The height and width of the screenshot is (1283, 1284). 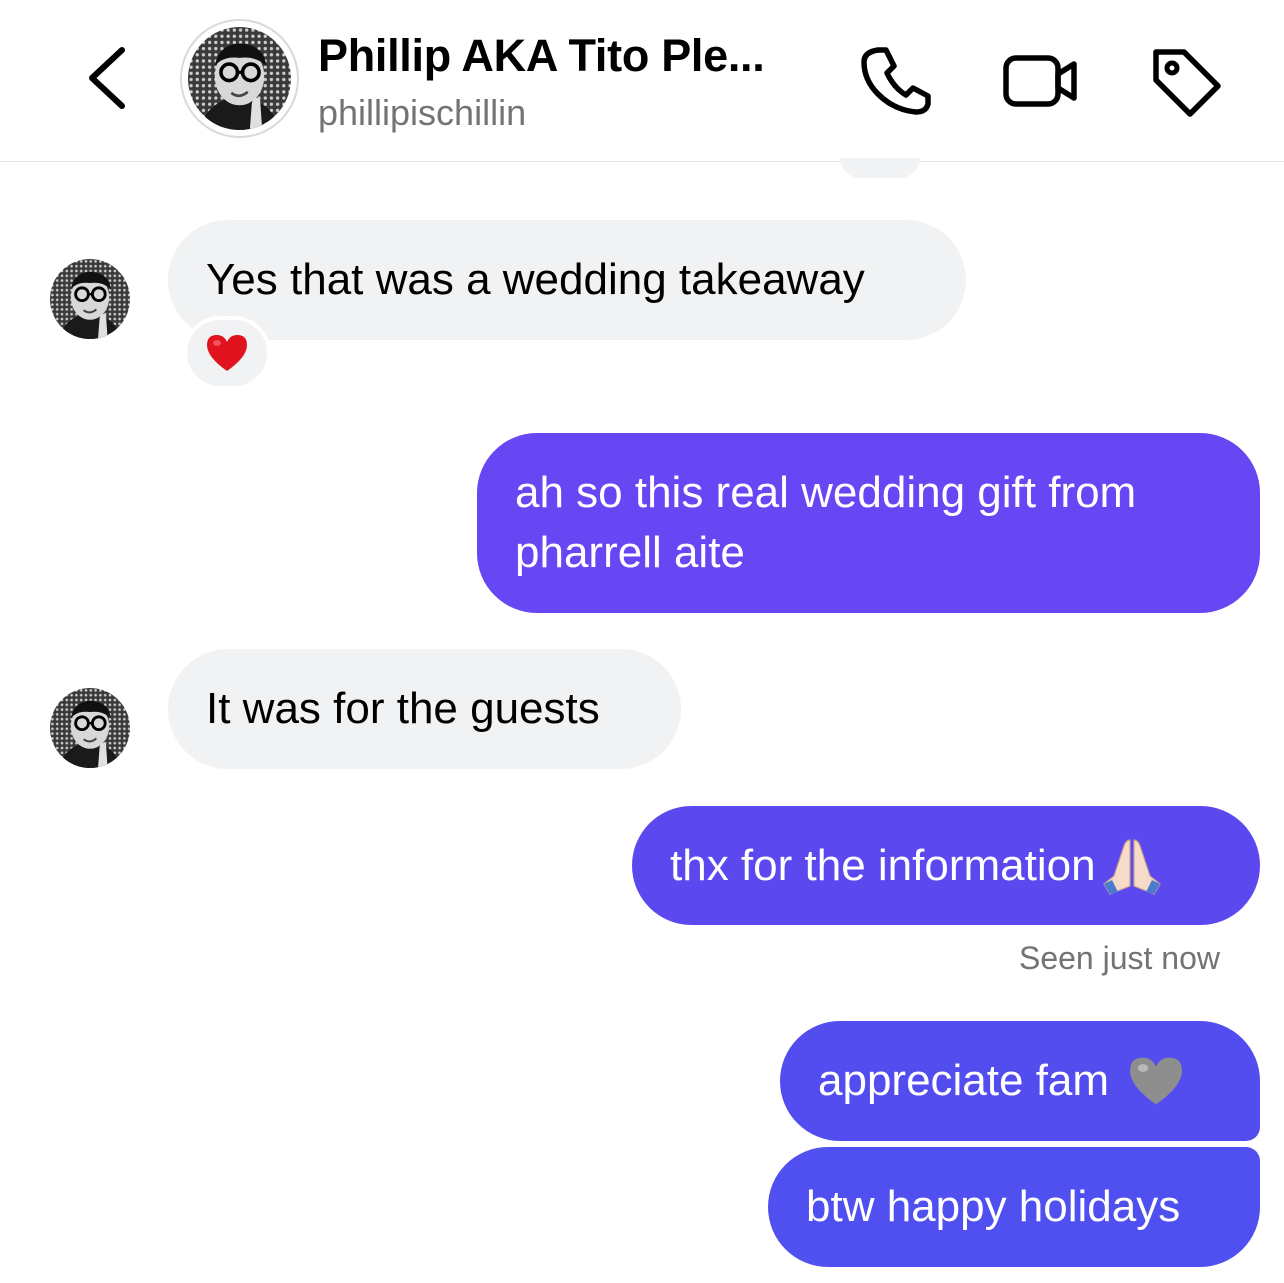 What do you see at coordinates (403, 708) in the screenshot?
I see `message-text: It was for the guests` at bounding box center [403, 708].